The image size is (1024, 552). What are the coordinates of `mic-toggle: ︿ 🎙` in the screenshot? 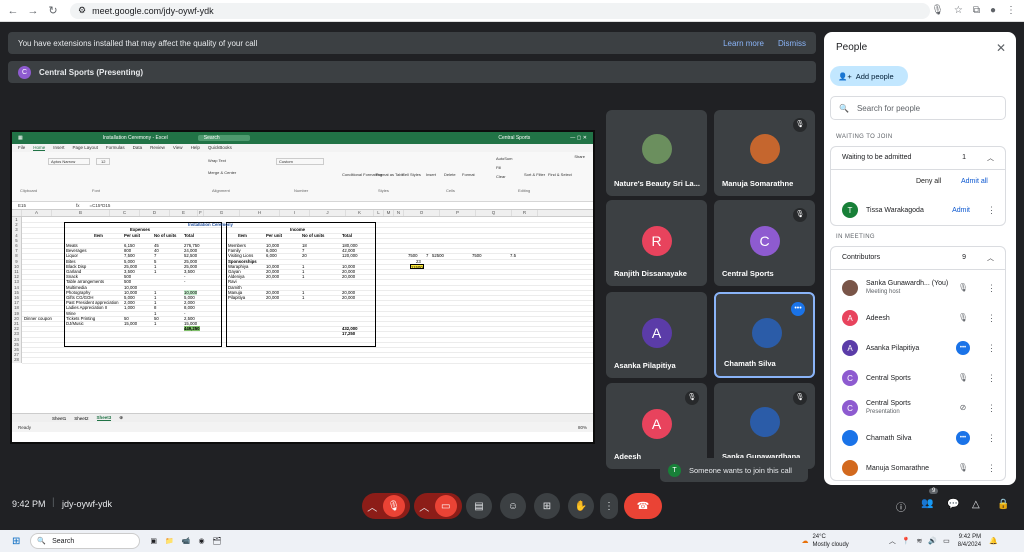 It's located at (386, 506).